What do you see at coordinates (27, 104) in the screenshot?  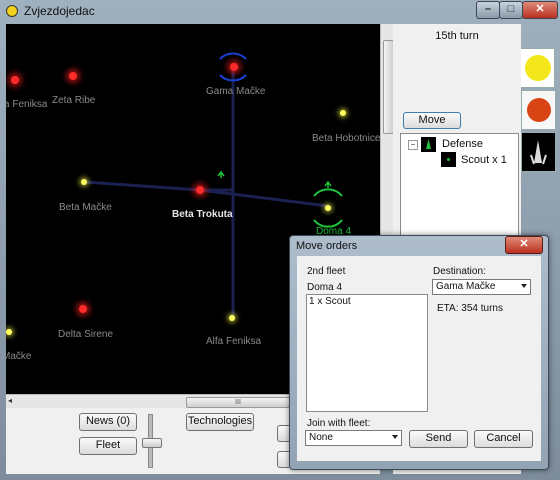 I see `star-label: a Feniksa` at bounding box center [27, 104].